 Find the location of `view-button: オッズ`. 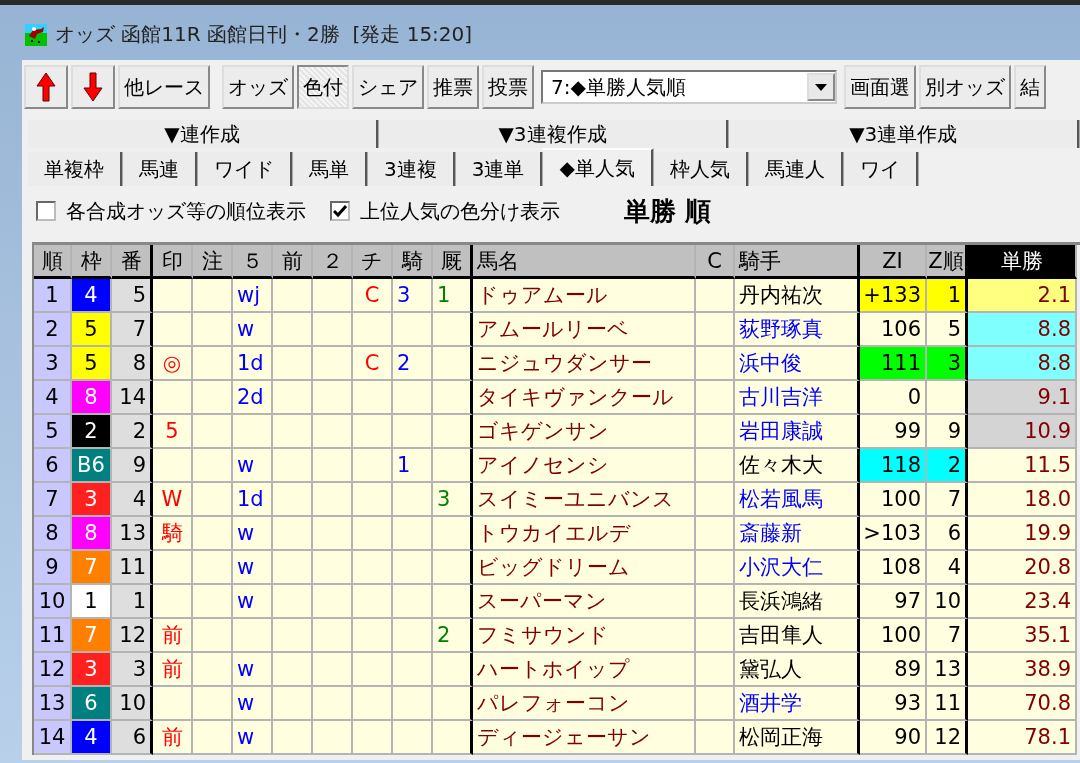

view-button: オッズ is located at coordinates (258, 87).